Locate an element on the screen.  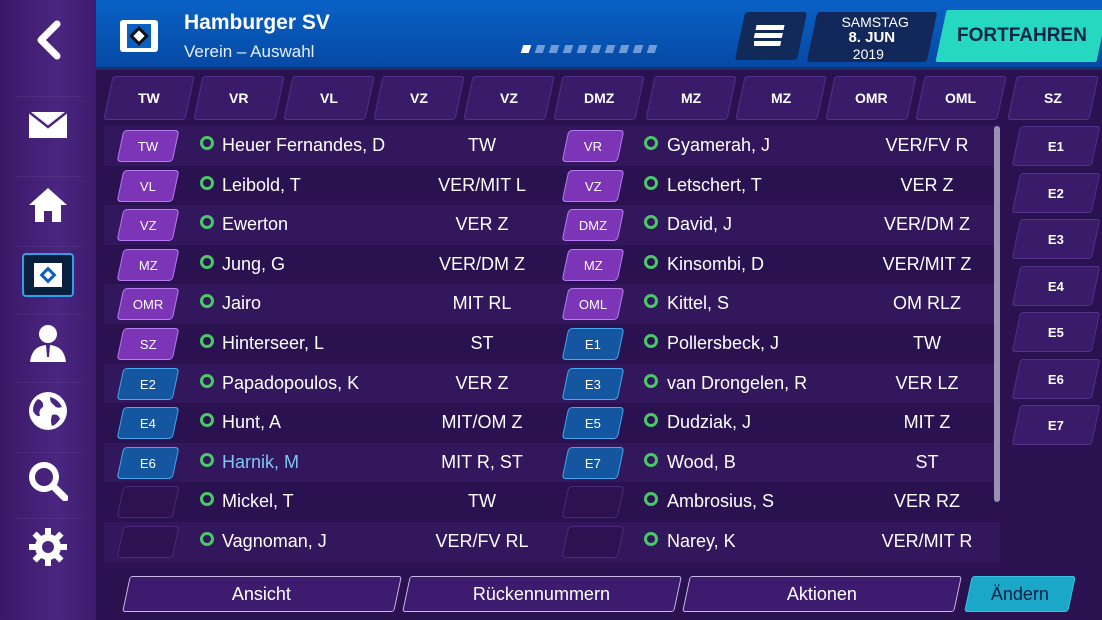
player-name: Wood, B is located at coordinates (701, 462).